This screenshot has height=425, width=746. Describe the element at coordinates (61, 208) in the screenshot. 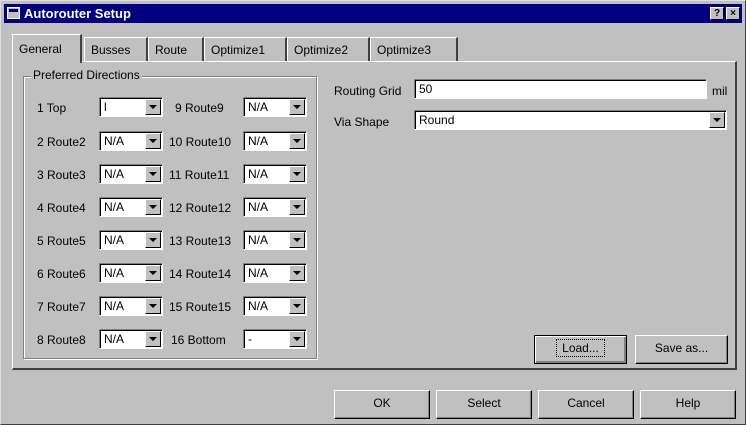

I see `layer-label: 4 Route4` at that location.